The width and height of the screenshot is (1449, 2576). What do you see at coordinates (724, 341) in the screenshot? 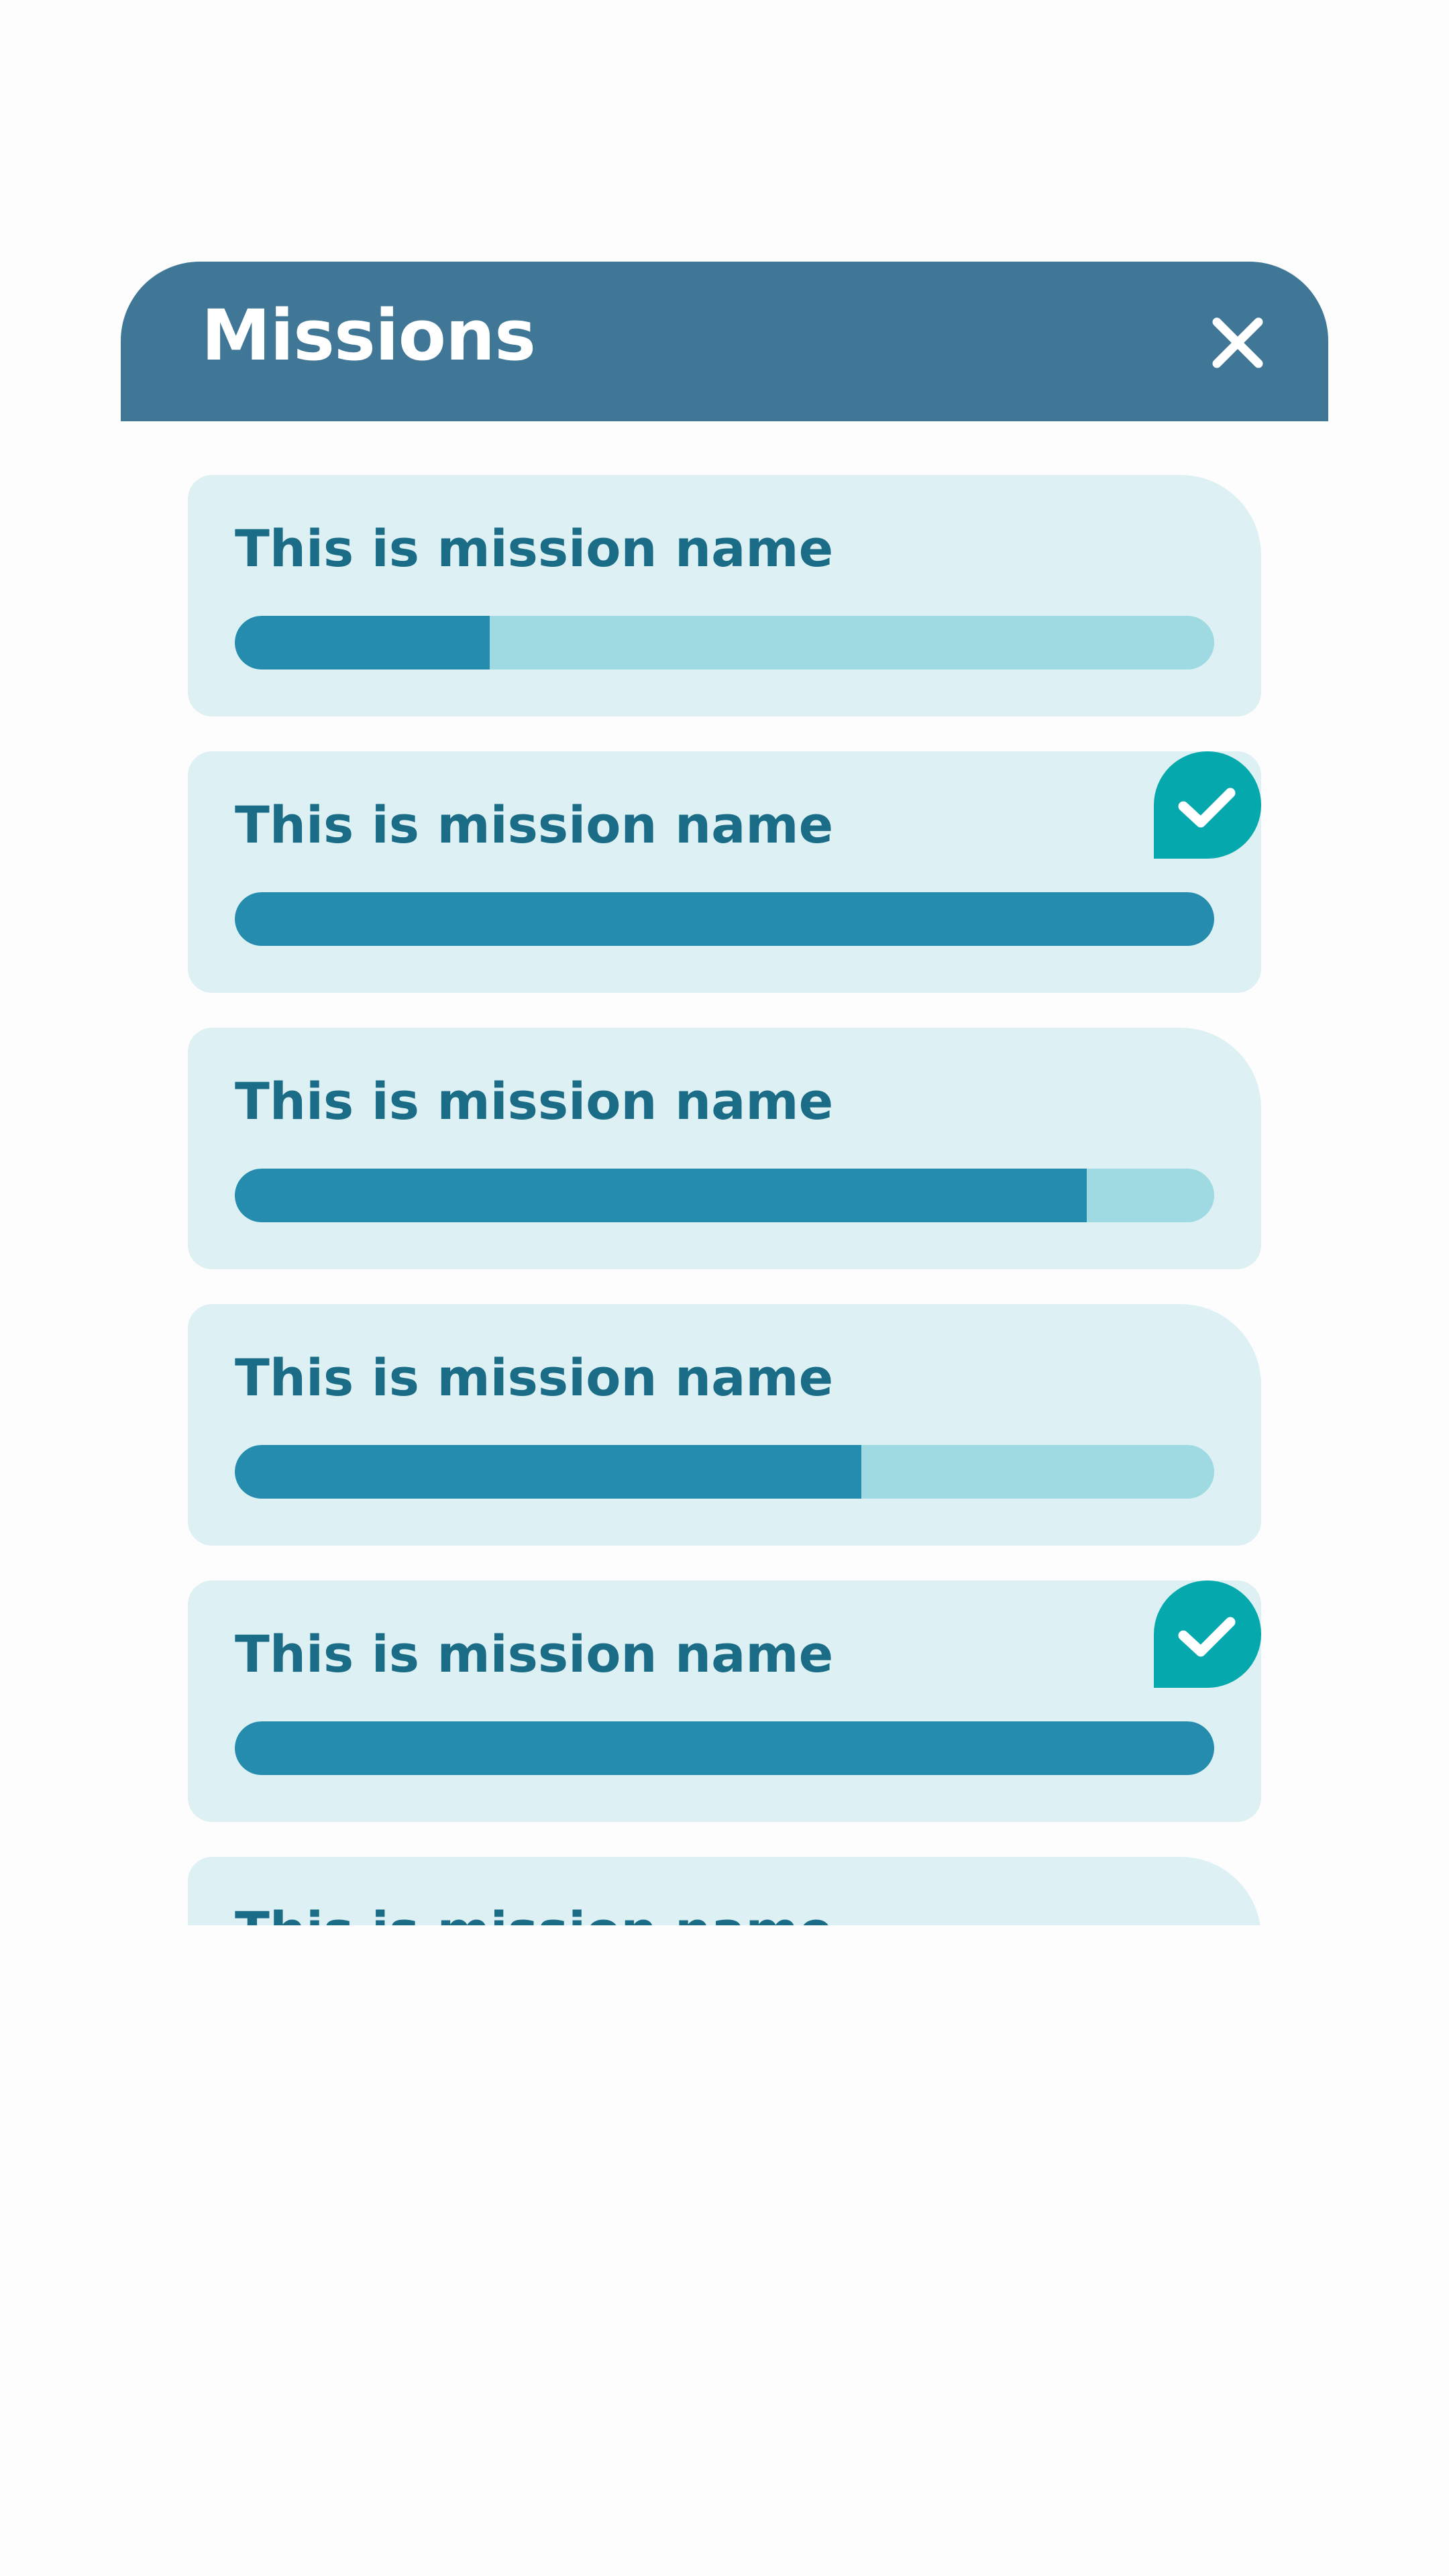
I see `panel-header: Missions` at bounding box center [724, 341].